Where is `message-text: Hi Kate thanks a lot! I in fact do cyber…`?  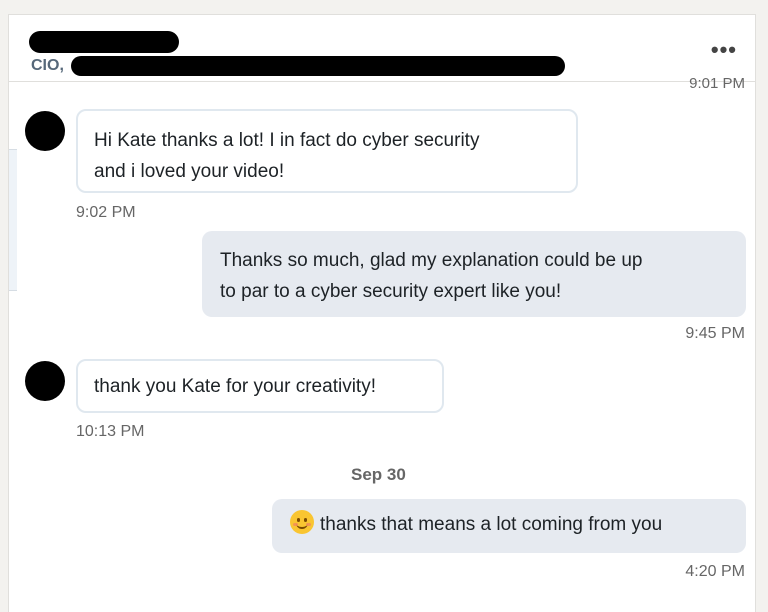 message-text: Hi Kate thanks a lot! I in fact do cyber… is located at coordinates (287, 140).